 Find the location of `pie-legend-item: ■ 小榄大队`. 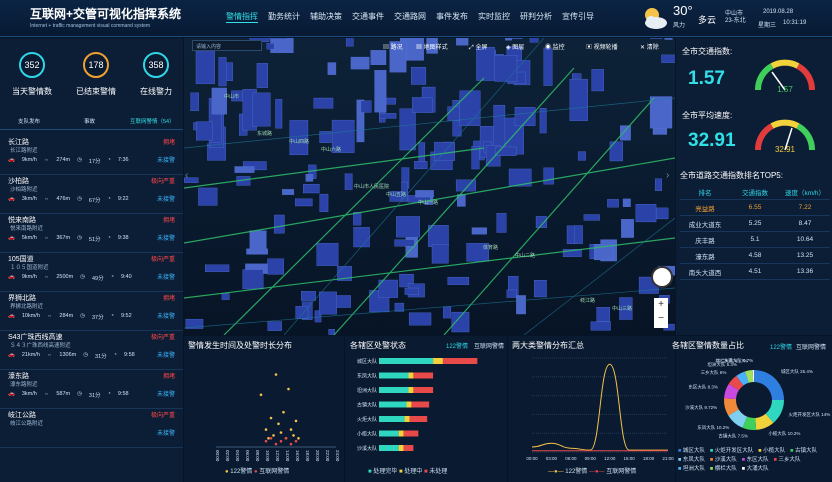

pie-legend-item: ■ 小榄大队 is located at coordinates (771, 450).